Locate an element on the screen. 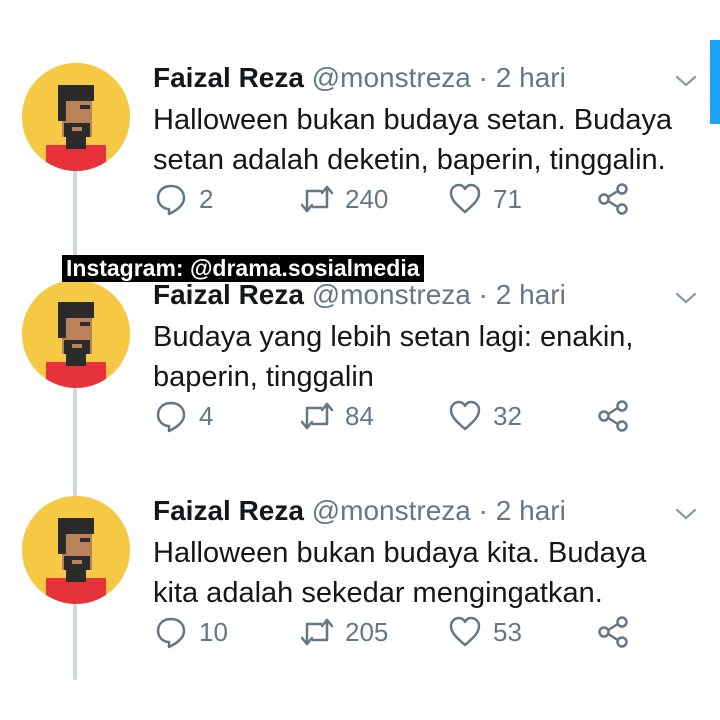 Image resolution: width=720 pixels, height=720 pixels. reply-count: 2 is located at coordinates (206, 198).